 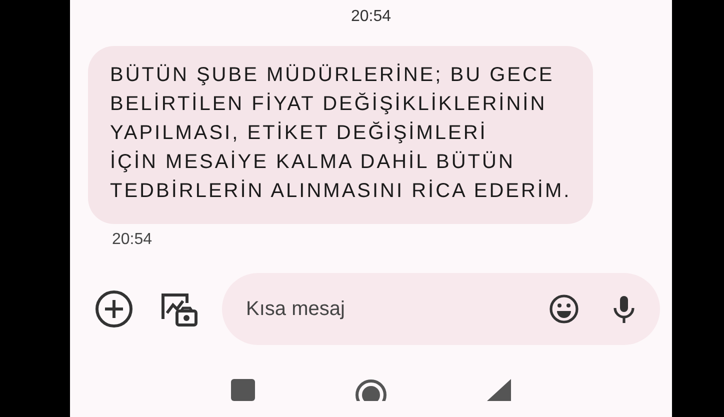 What do you see at coordinates (114, 309) in the screenshot?
I see `add-icon` at bounding box center [114, 309].